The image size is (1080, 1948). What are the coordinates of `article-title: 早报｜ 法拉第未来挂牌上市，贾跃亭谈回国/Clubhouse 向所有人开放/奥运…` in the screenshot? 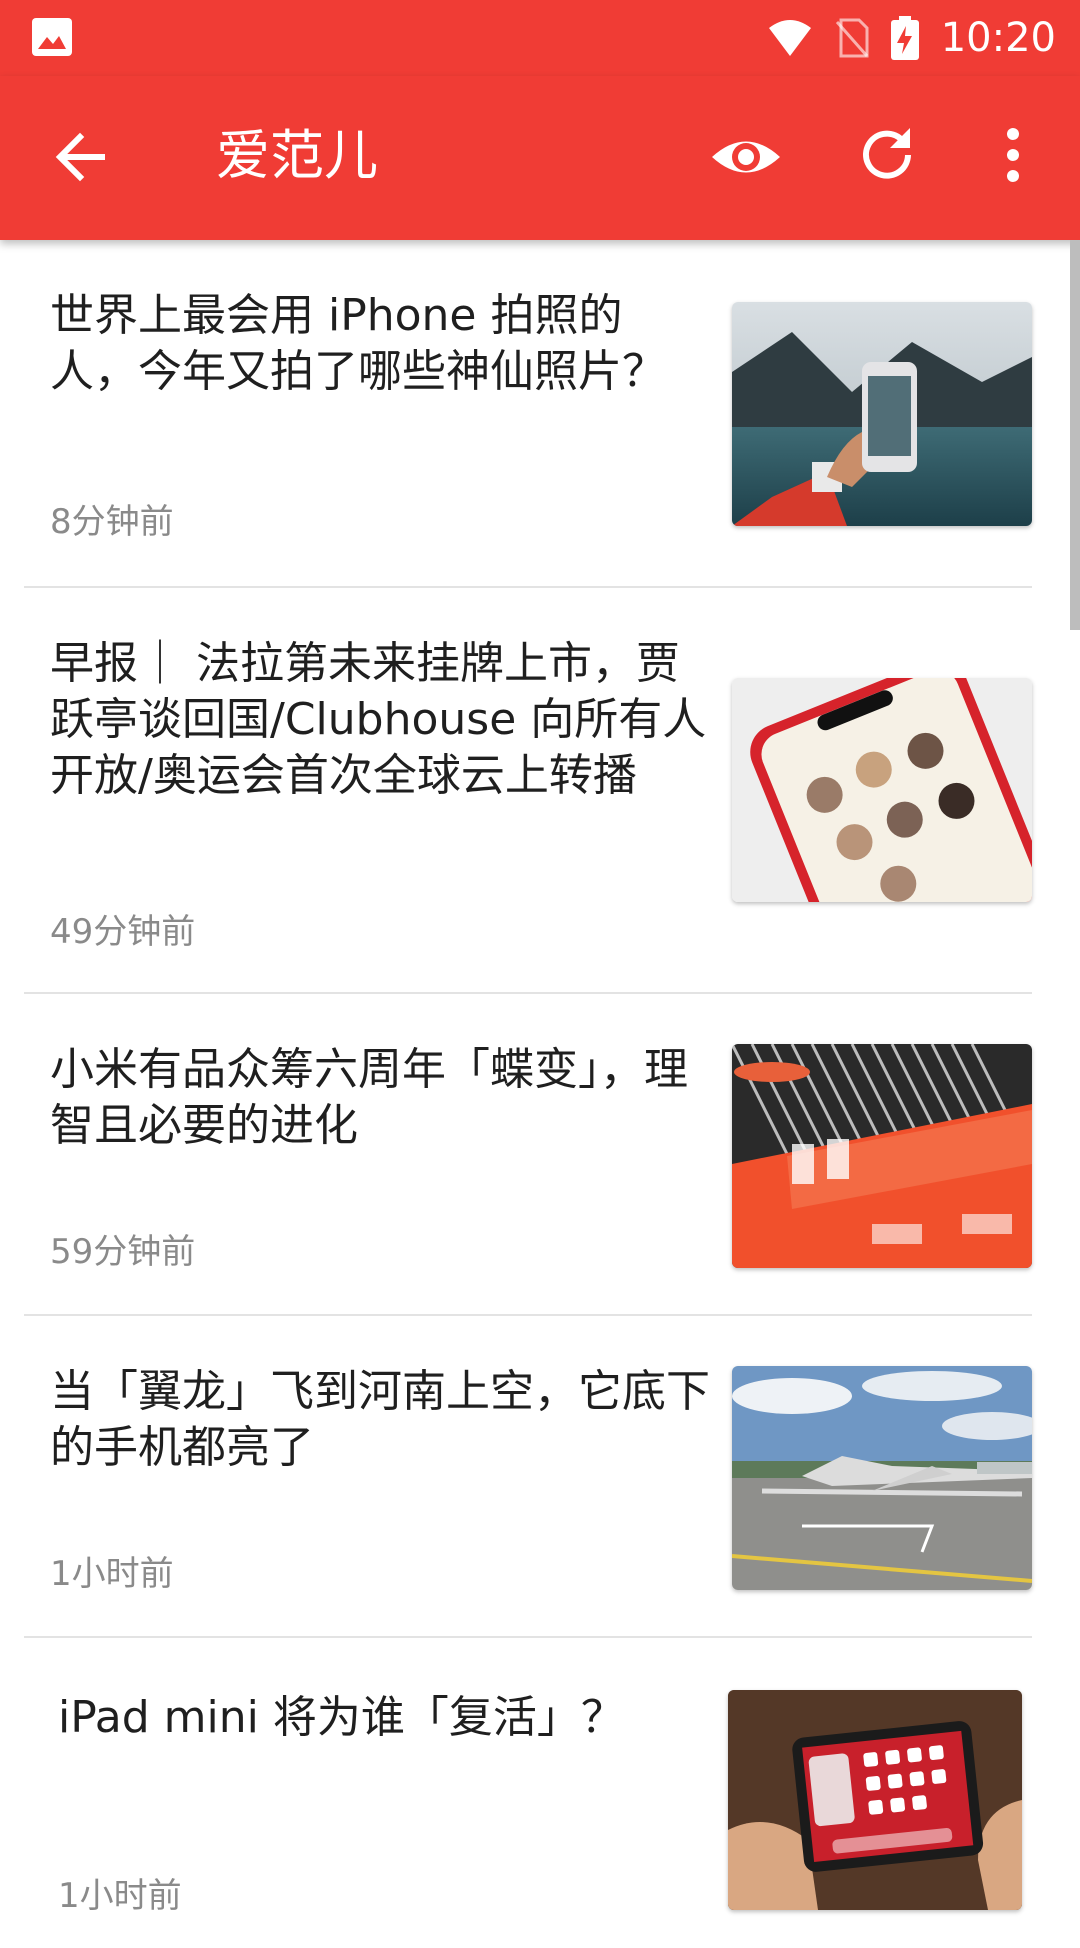 It's located at (378, 719).